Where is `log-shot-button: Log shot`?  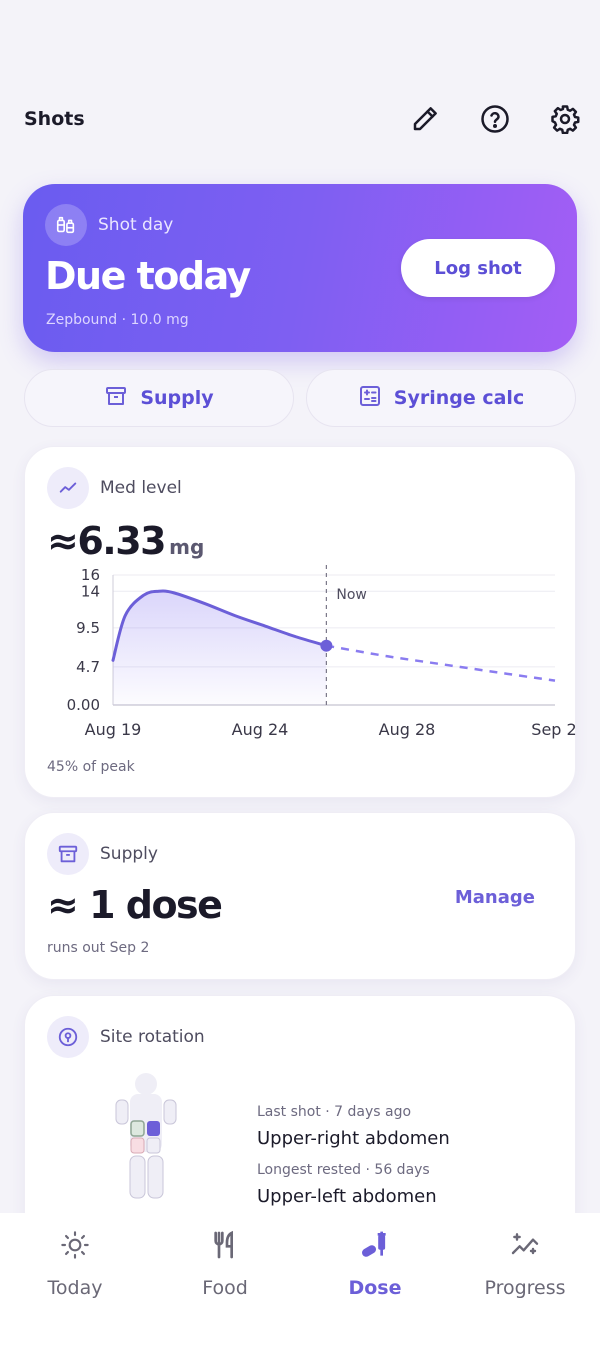
log-shot-button: Log shot is located at coordinates (478, 268).